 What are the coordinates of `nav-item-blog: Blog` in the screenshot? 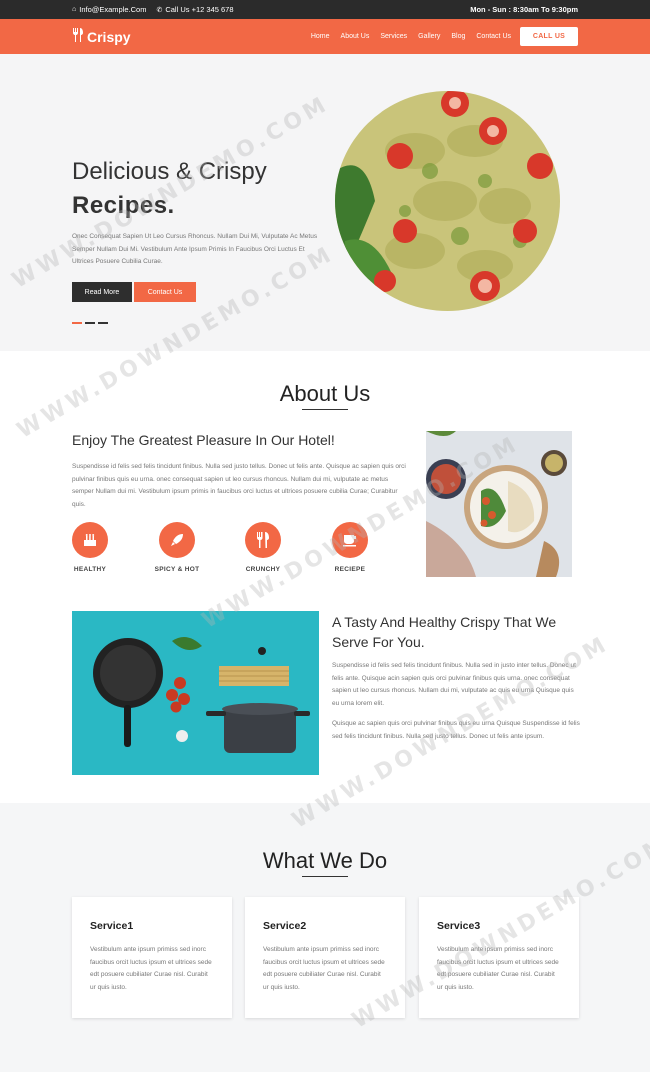 It's located at (458, 36).